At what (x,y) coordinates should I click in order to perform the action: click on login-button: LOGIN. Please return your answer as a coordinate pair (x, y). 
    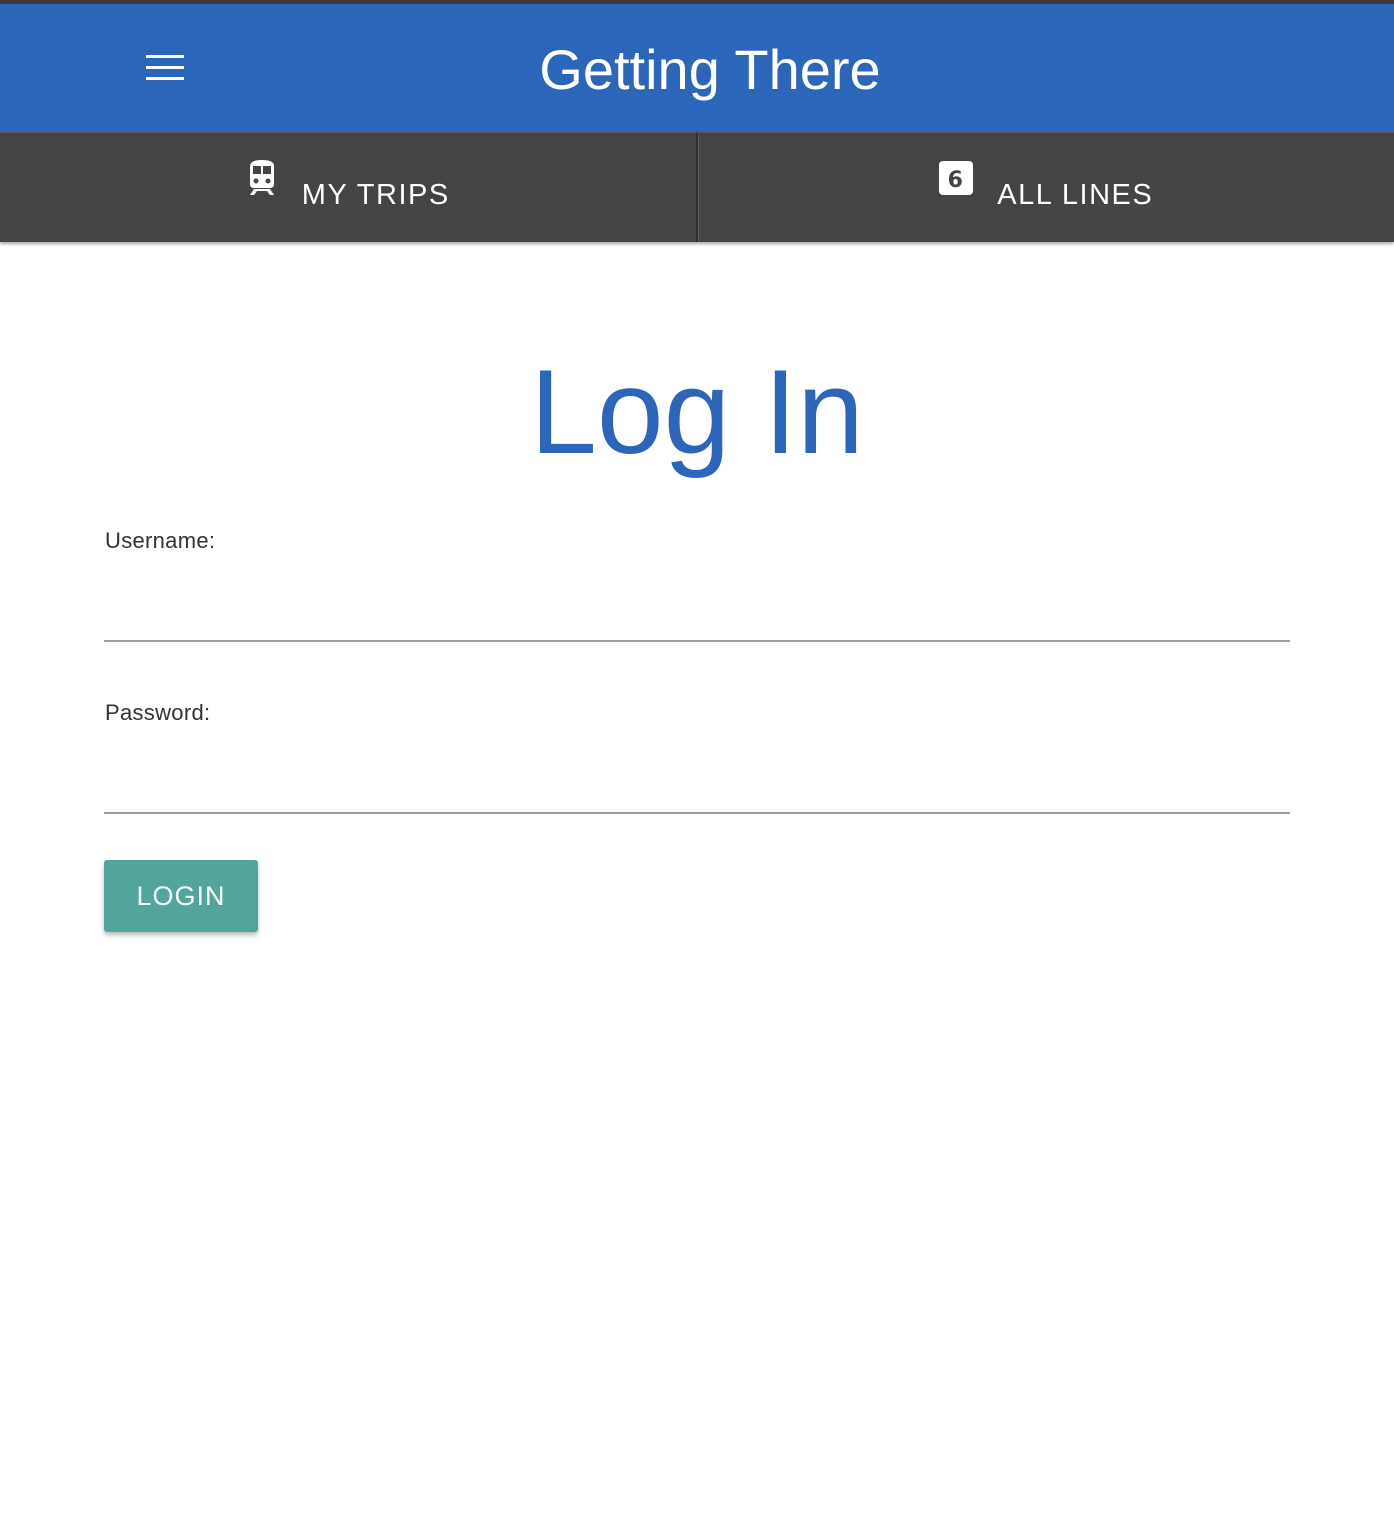
    Looking at the image, I should click on (181, 896).